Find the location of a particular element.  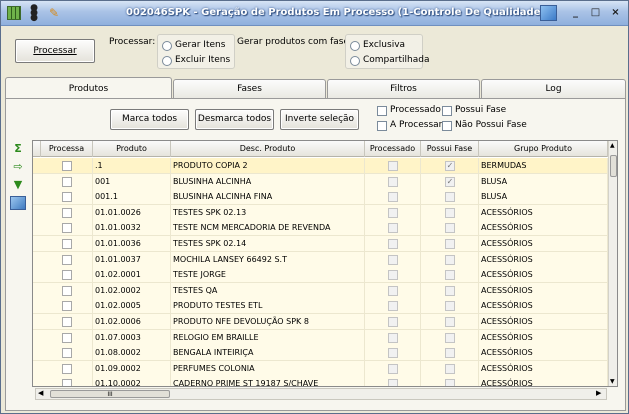

process-button: Processar is located at coordinates (55, 51).